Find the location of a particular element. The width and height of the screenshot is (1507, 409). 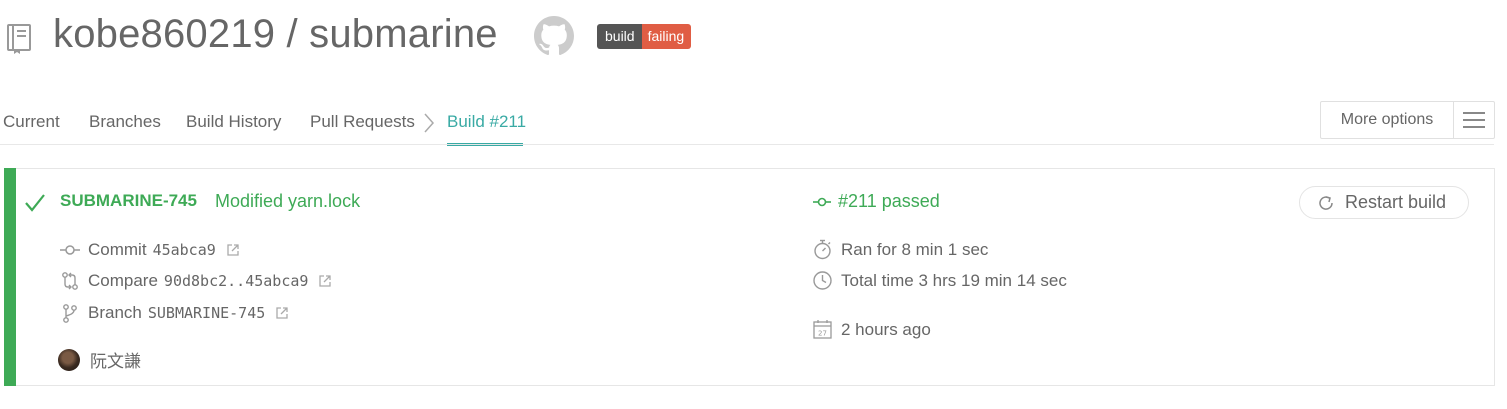

more-options-label: More options is located at coordinates (1387, 120).